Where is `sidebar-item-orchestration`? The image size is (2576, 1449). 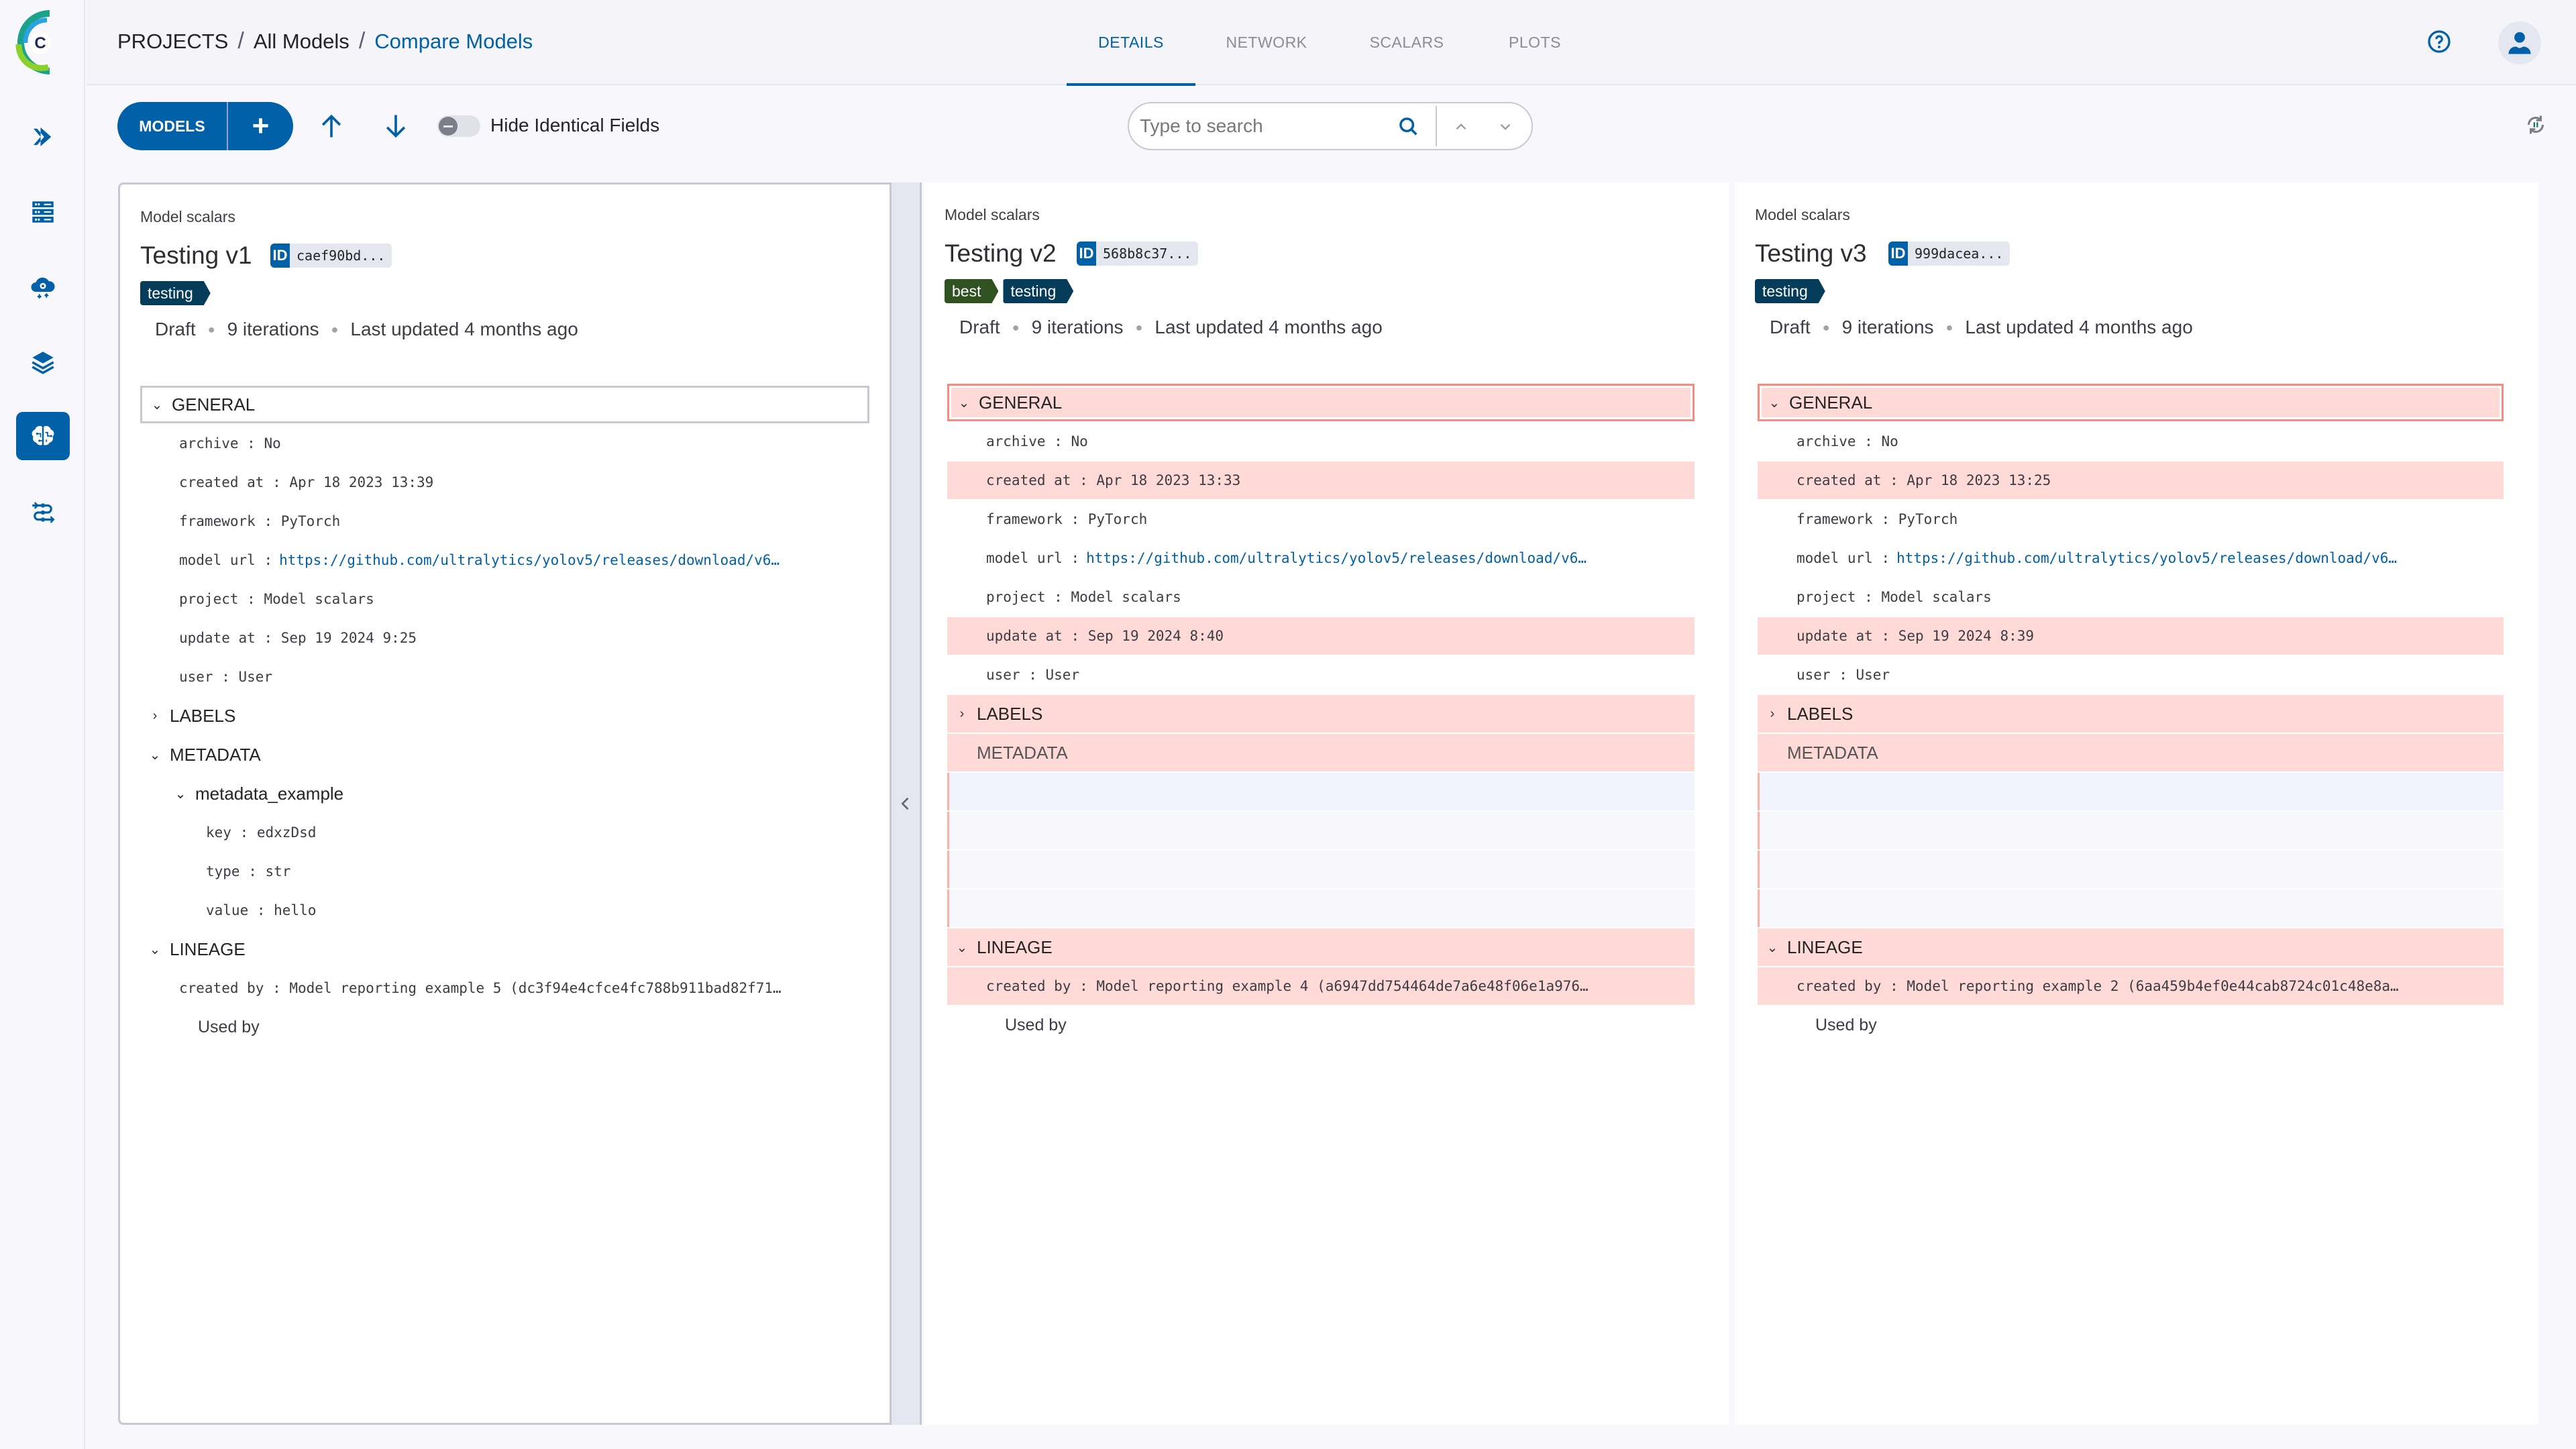 sidebar-item-orchestration is located at coordinates (43, 287).